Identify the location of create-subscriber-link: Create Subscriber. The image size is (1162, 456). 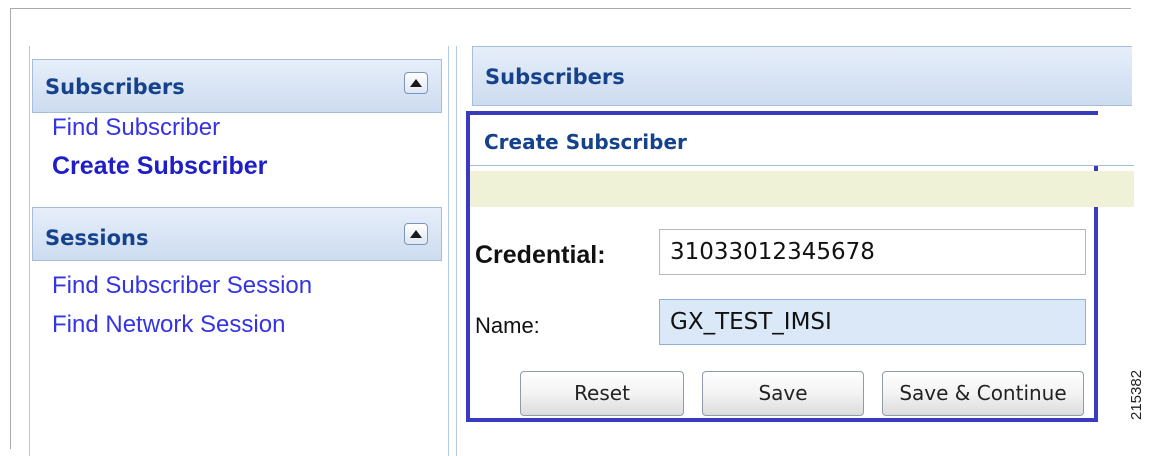
(159, 166).